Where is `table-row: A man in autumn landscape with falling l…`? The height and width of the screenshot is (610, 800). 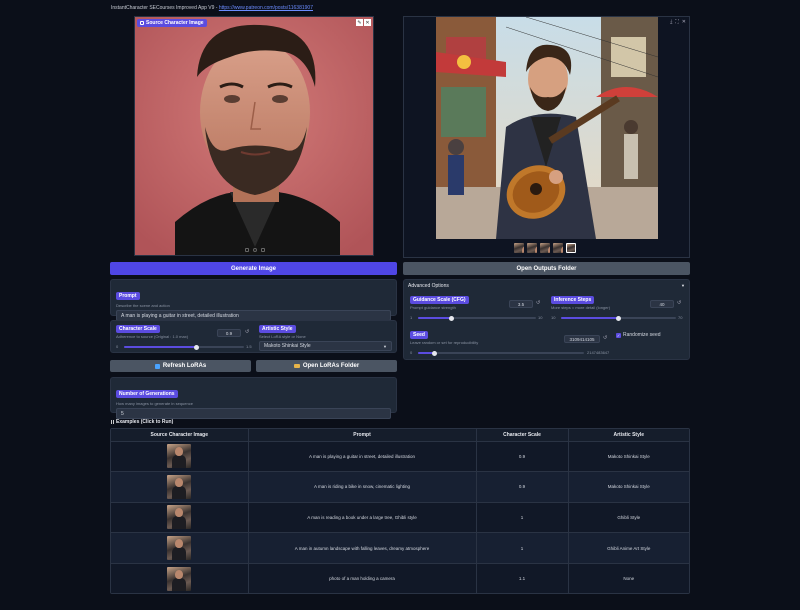 table-row: A man in autumn landscape with falling l… is located at coordinates (400, 548).